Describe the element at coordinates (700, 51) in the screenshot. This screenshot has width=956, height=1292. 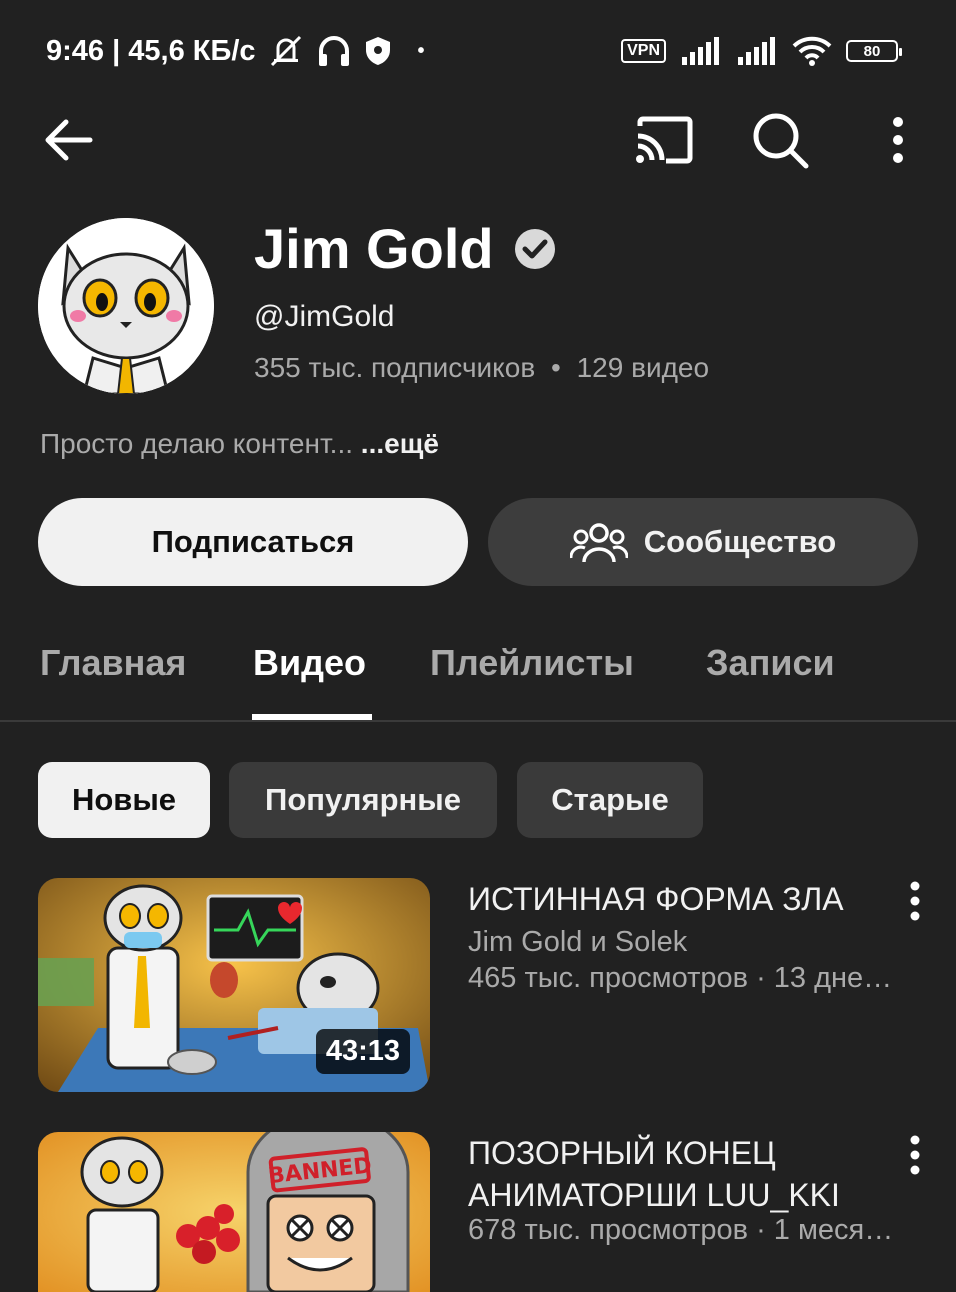
I see `signal-icon` at that location.